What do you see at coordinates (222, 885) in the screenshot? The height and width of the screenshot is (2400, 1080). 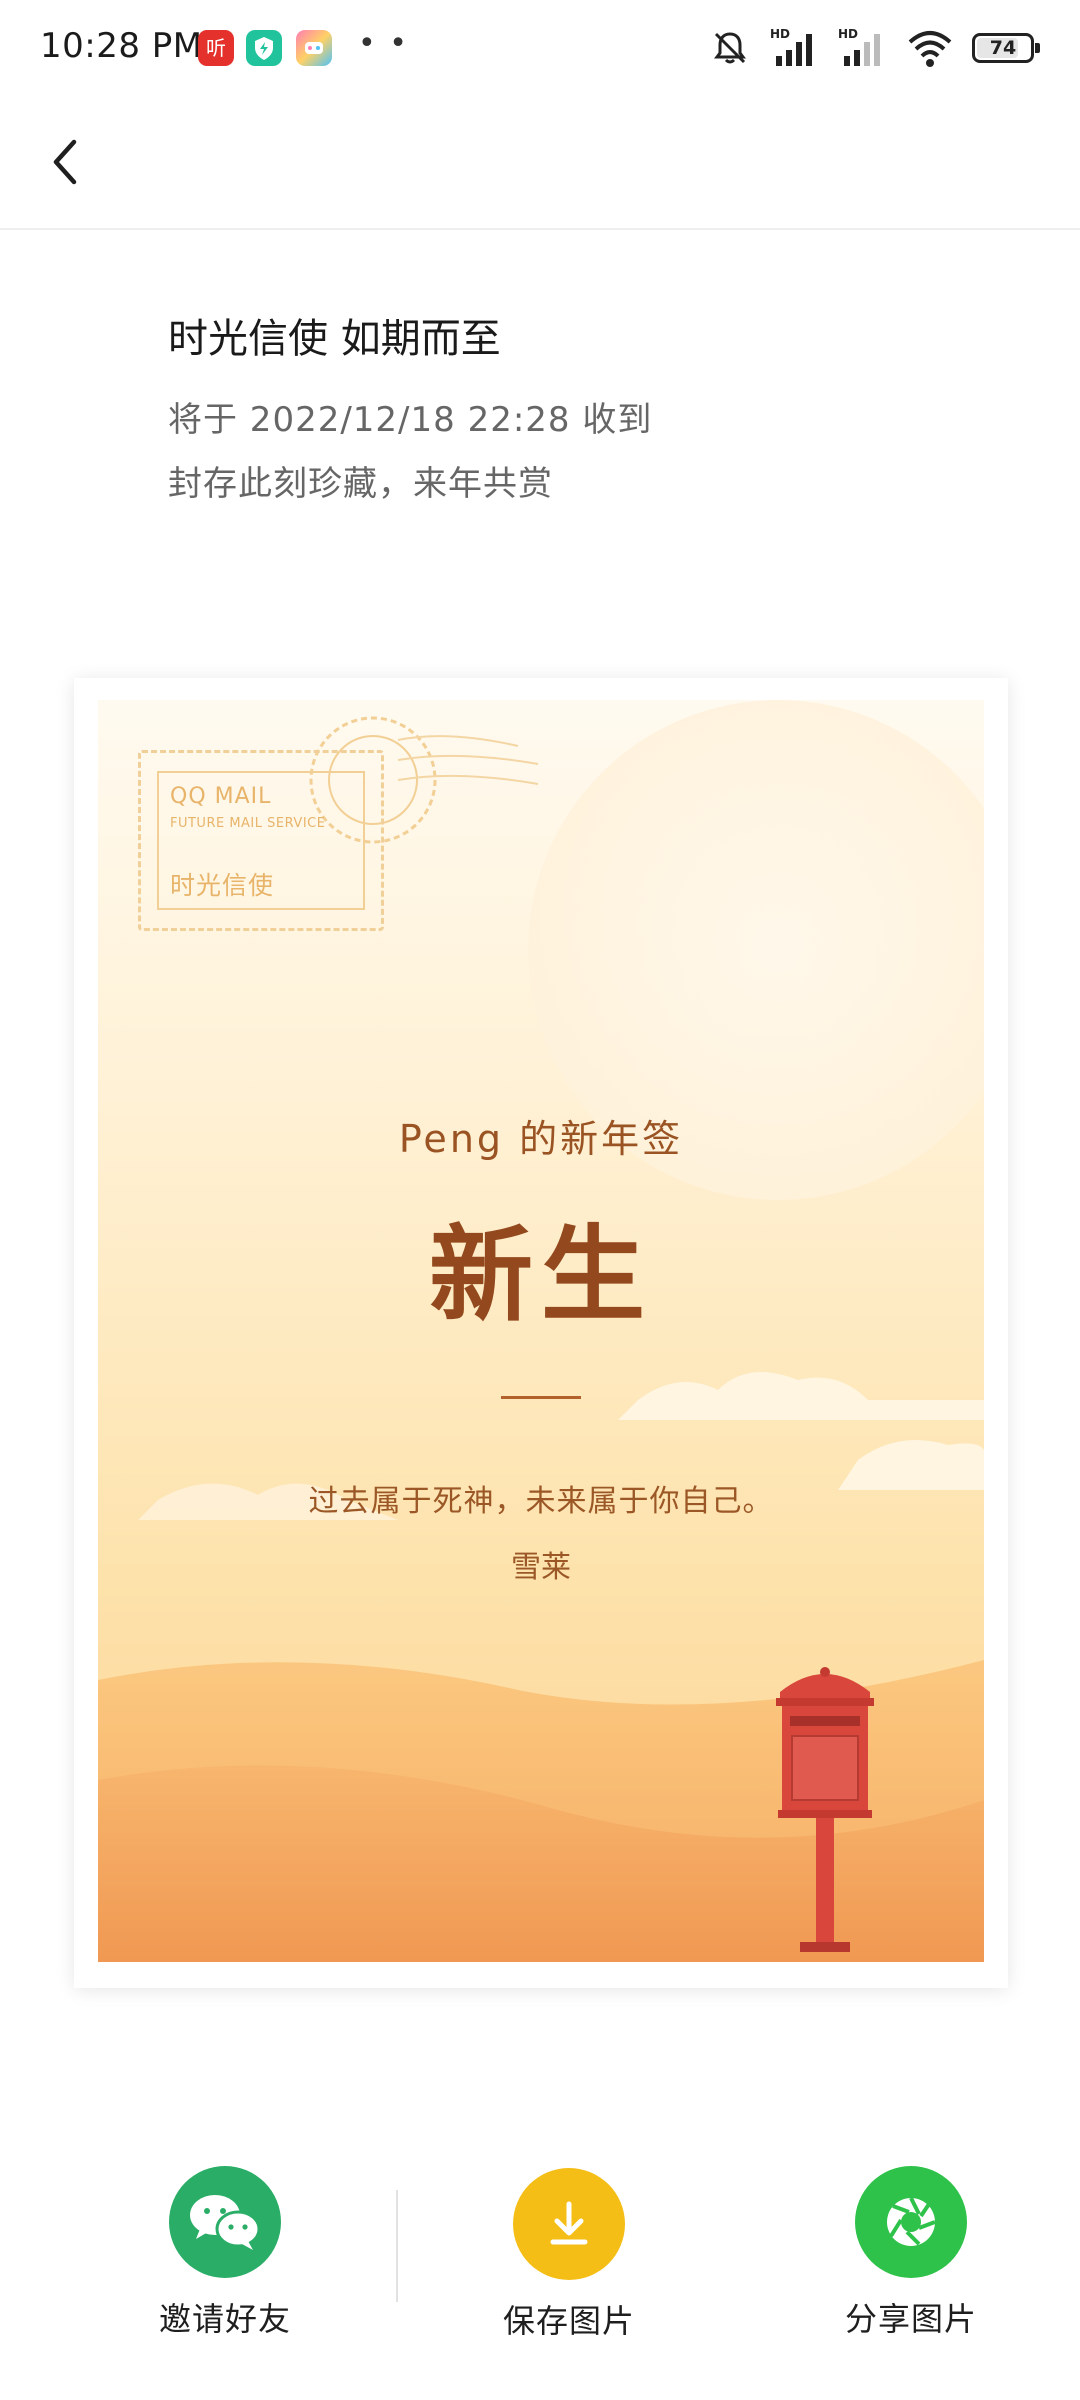 I see `stamp-name: 时光信使` at bounding box center [222, 885].